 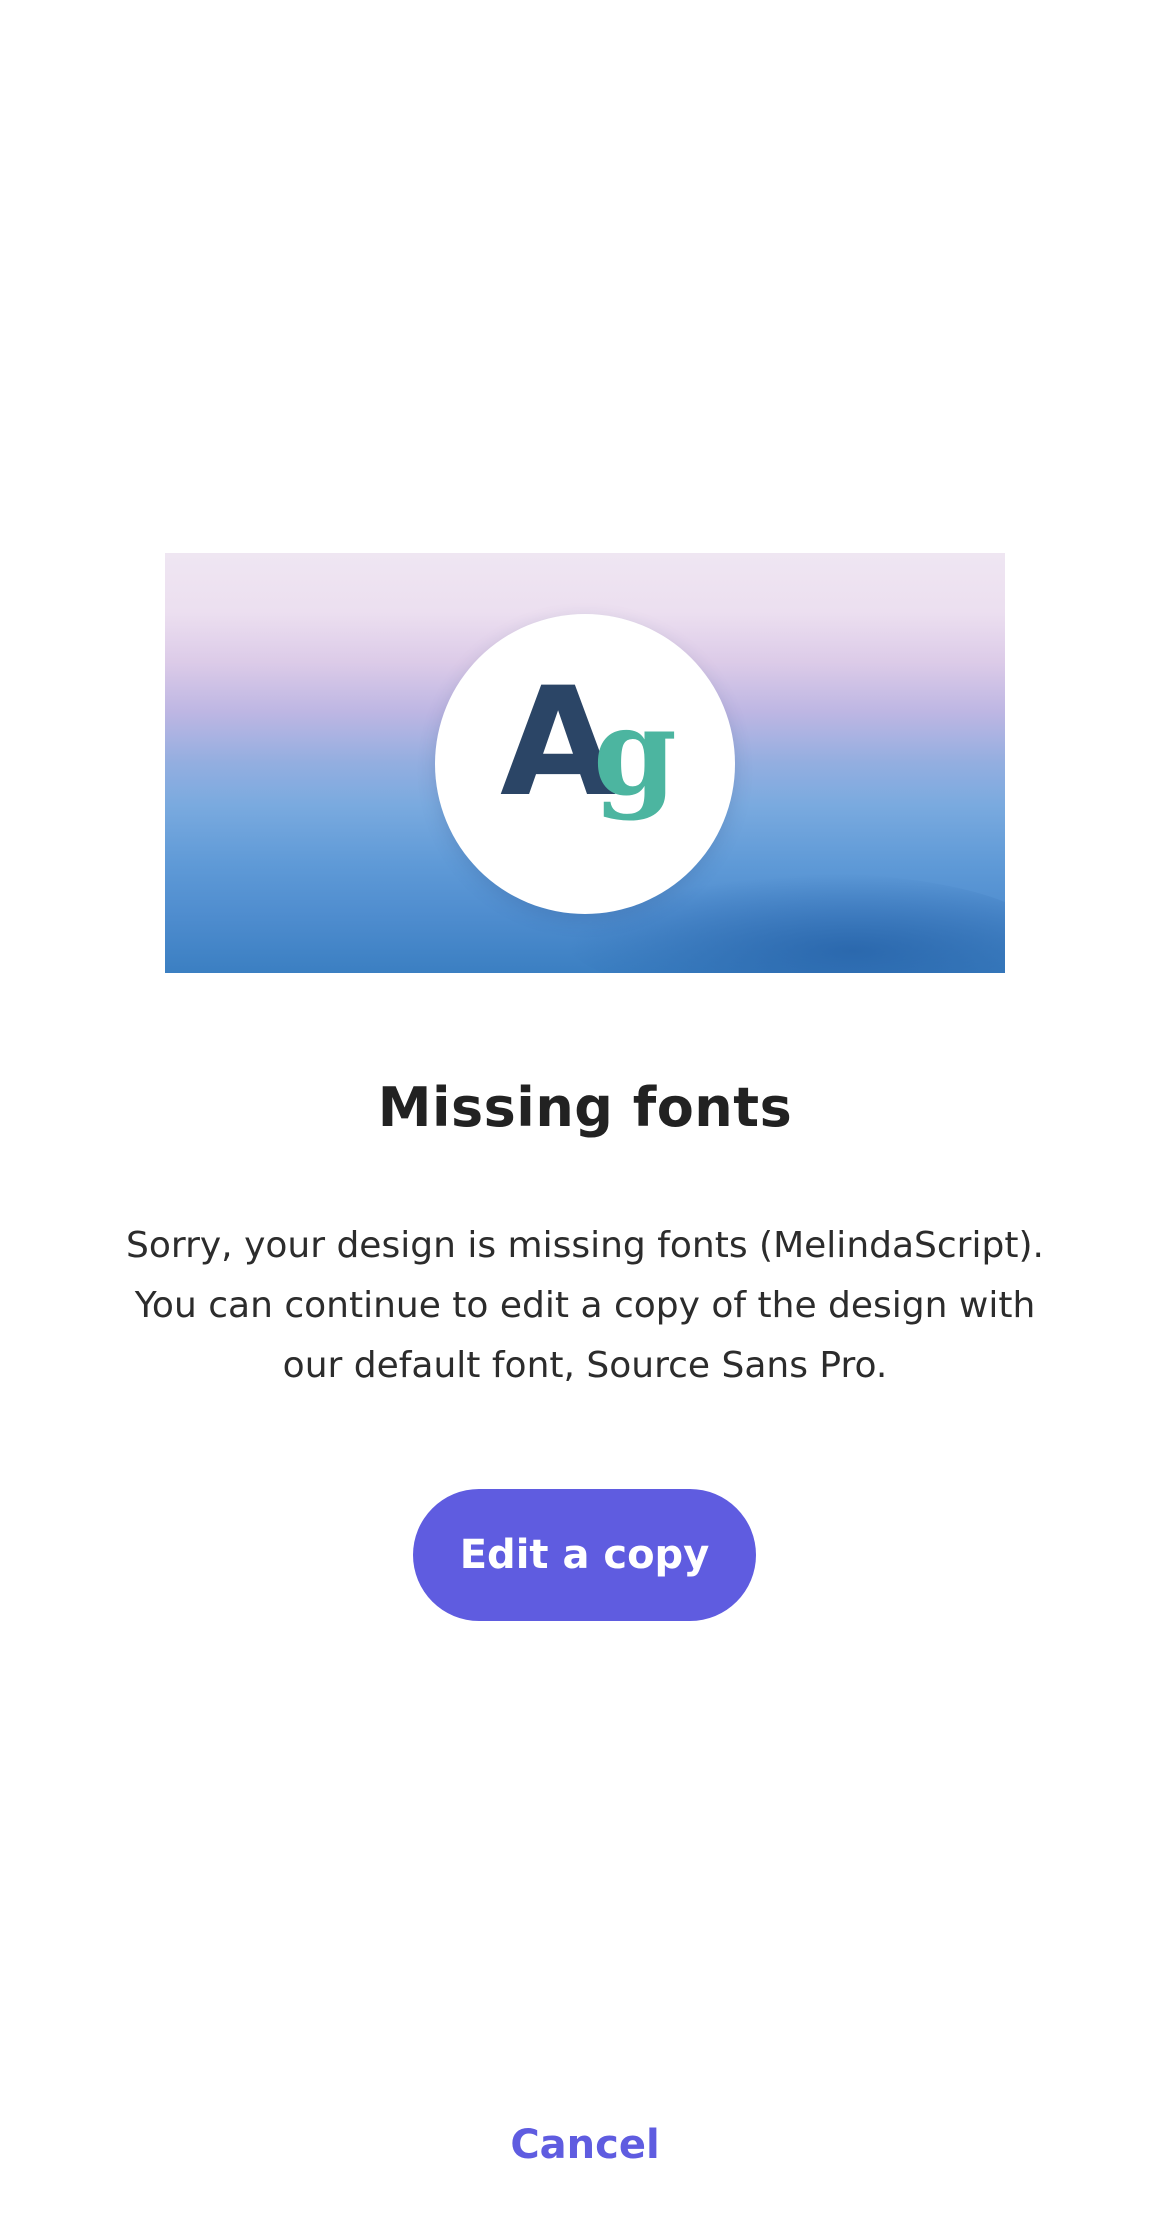 I want to click on font-glyph-icon: A g, so click(x=588, y=743).